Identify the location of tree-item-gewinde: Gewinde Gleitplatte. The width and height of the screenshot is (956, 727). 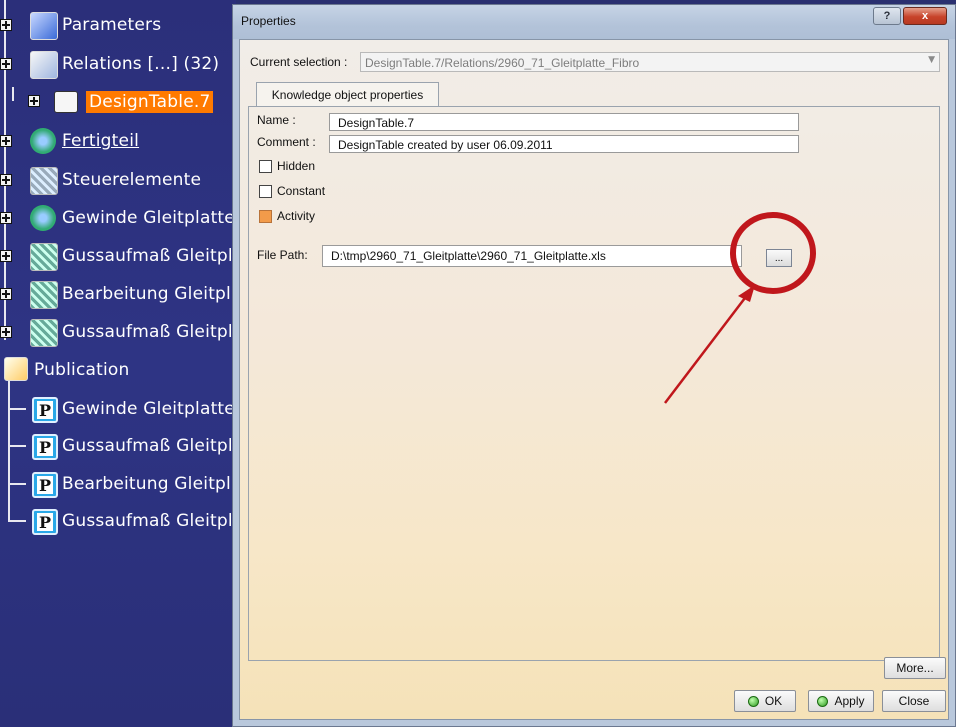
(118, 218).